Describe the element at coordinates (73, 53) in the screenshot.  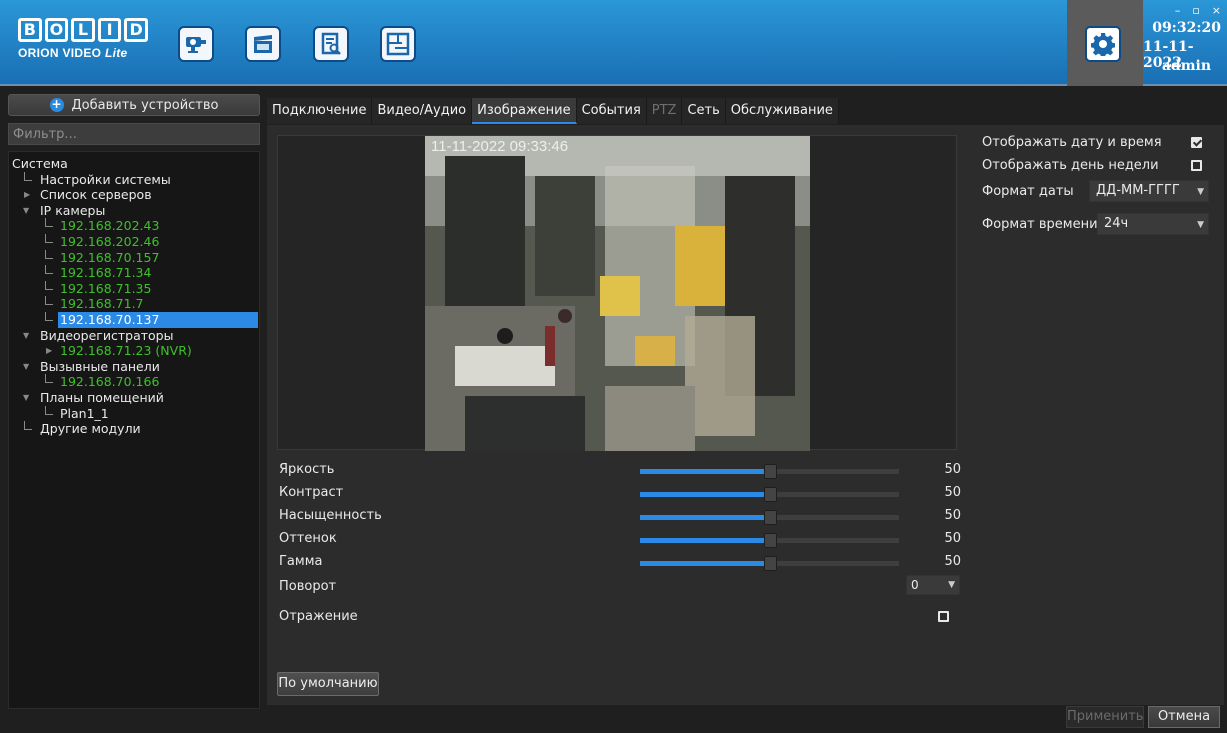
I see `logo-subtitle: ORION VIDEO Lite` at that location.